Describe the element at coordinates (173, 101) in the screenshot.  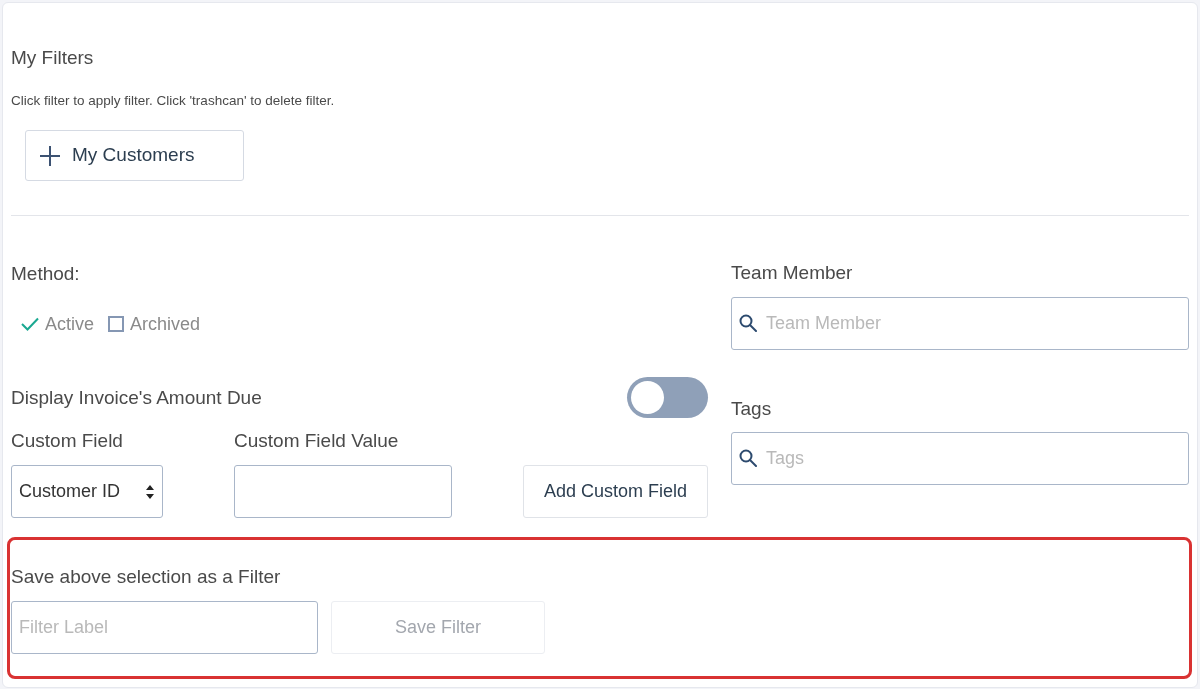
I see `hint-text: Click filter to apply filter. Click 'trashcan' to delete filter.` at that location.